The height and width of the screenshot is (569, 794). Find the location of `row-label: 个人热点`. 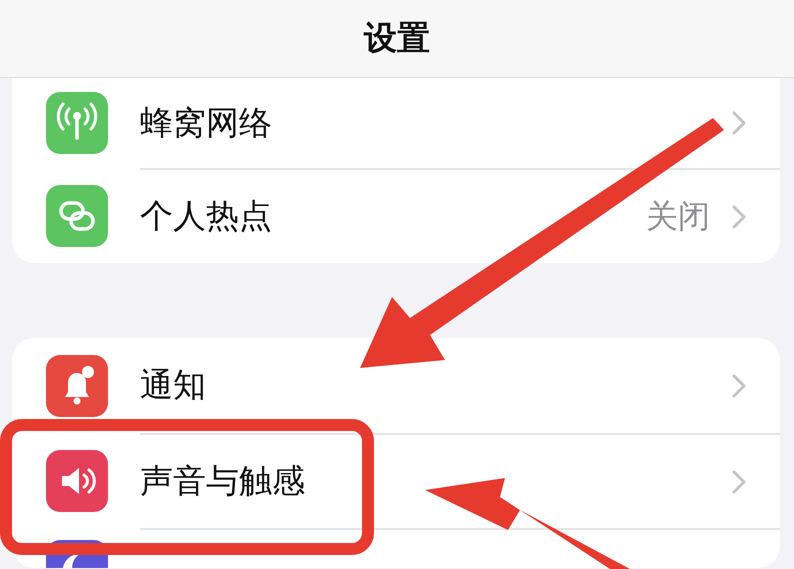

row-label: 个人热点 is located at coordinates (206, 216).